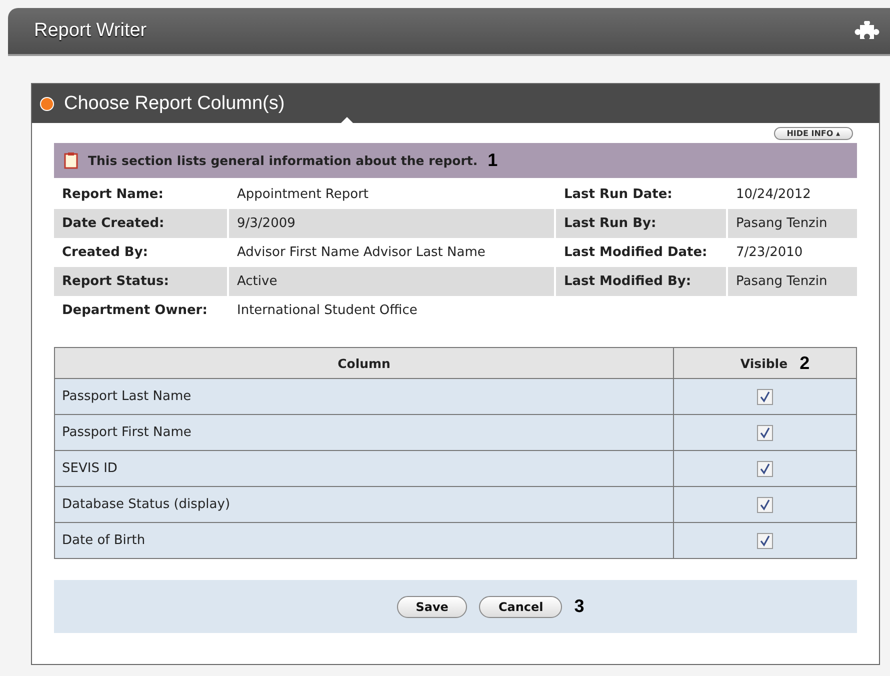 This screenshot has width=890, height=676. What do you see at coordinates (764, 363) in the screenshot?
I see `column-header: Visible` at bounding box center [764, 363].